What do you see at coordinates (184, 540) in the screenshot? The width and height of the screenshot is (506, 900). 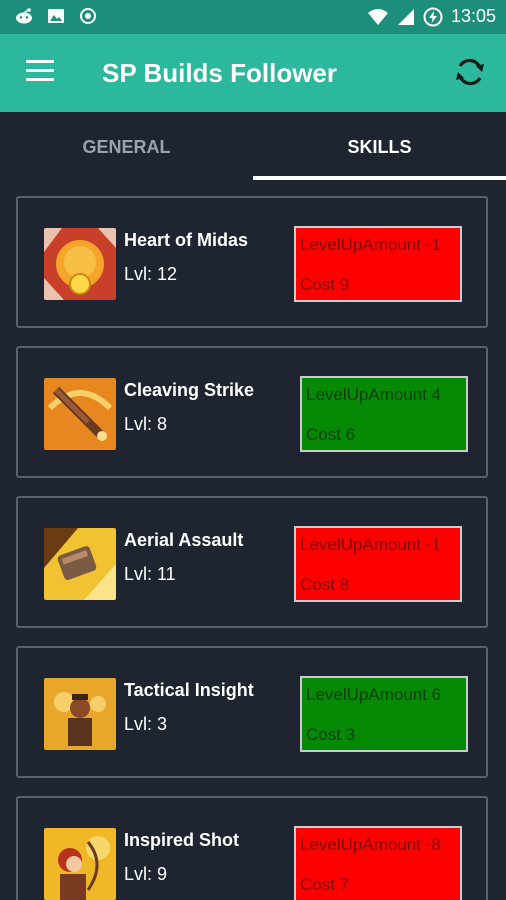 I see `skill-name: Aerial Assault` at bounding box center [184, 540].